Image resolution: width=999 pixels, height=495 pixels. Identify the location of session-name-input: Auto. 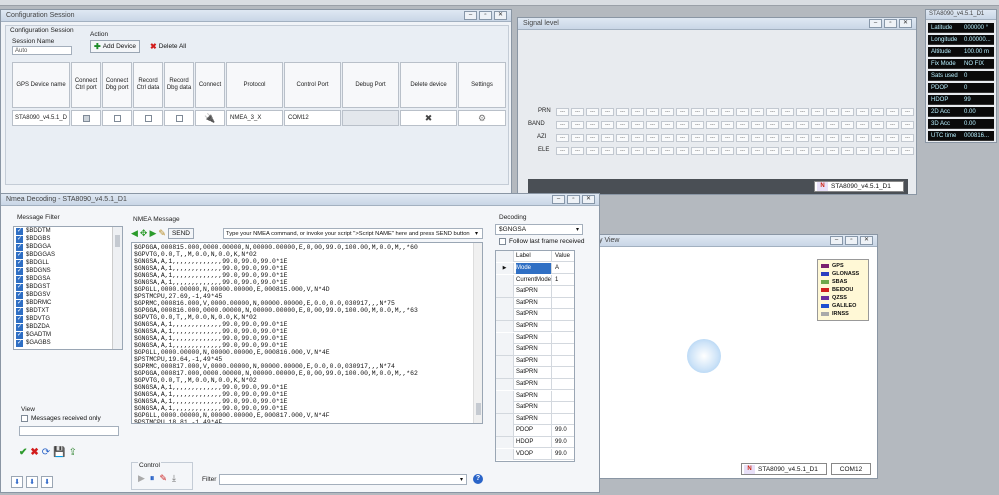
(42, 50).